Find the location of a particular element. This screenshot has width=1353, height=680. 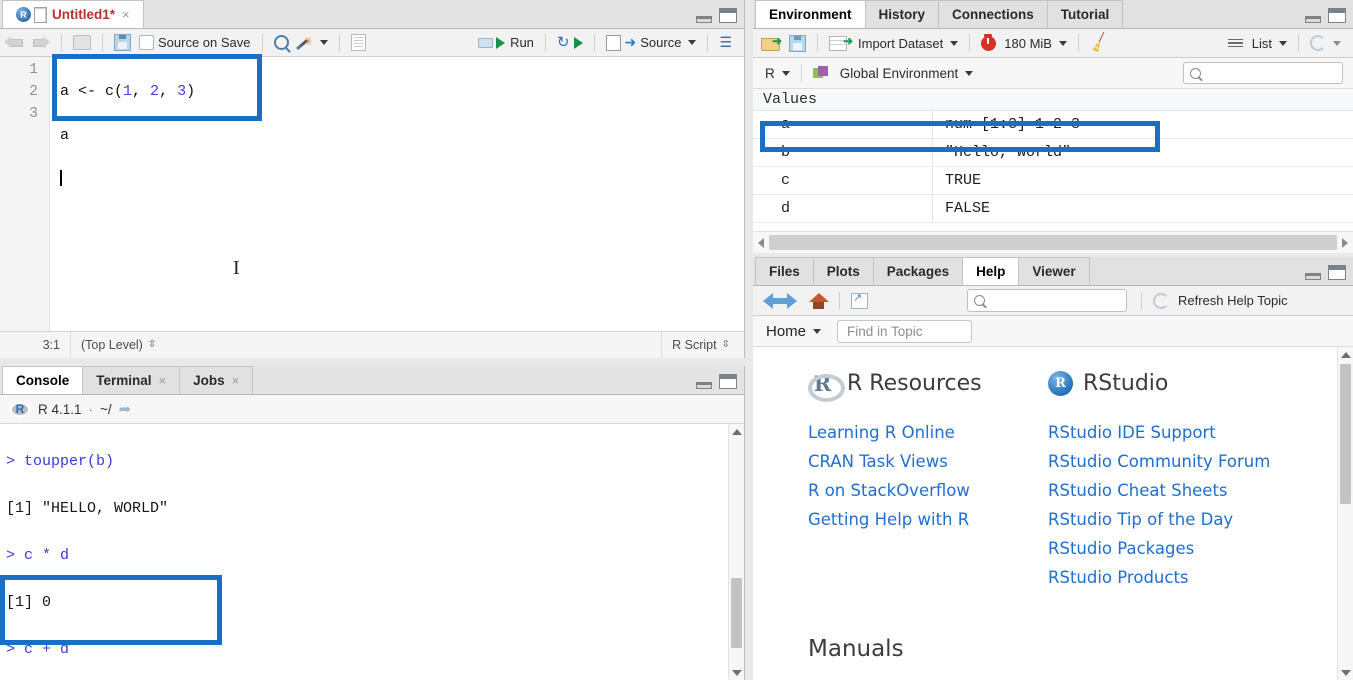

console-minimize-icon is located at coordinates (704, 385).